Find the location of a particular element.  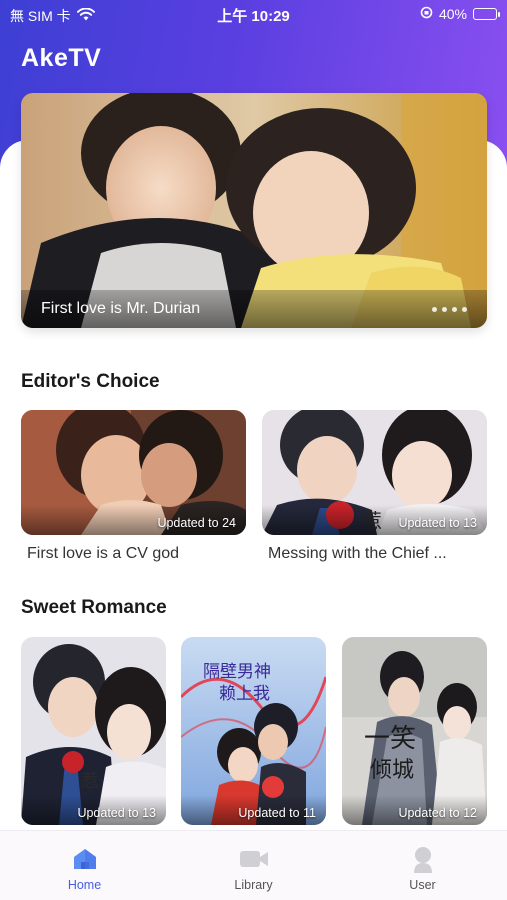

sweet-romance-card: 隔壁男神 赖上我 Updated to 11 is located at coordinates (253, 731).